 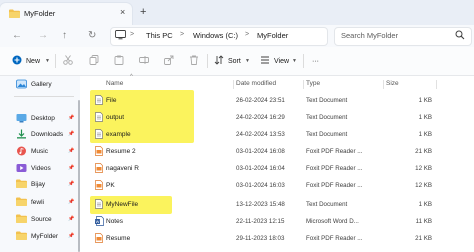 What do you see at coordinates (21, 84) in the screenshot?
I see `gallery-icon` at bounding box center [21, 84].